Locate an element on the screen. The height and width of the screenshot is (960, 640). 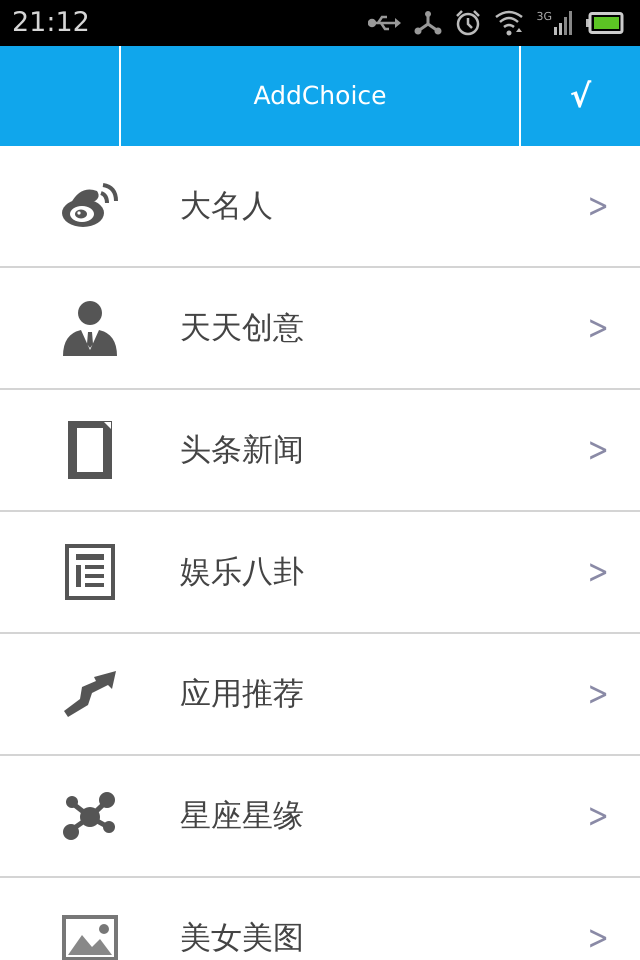
item-label: 大名人 is located at coordinates (380, 206).